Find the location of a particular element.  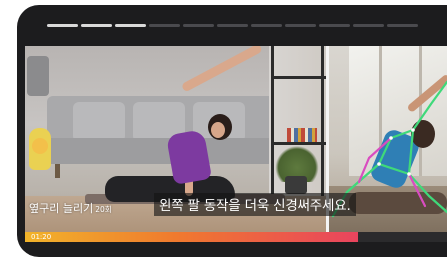

pose-skeleton-leg is located at coordinates (427, 193).